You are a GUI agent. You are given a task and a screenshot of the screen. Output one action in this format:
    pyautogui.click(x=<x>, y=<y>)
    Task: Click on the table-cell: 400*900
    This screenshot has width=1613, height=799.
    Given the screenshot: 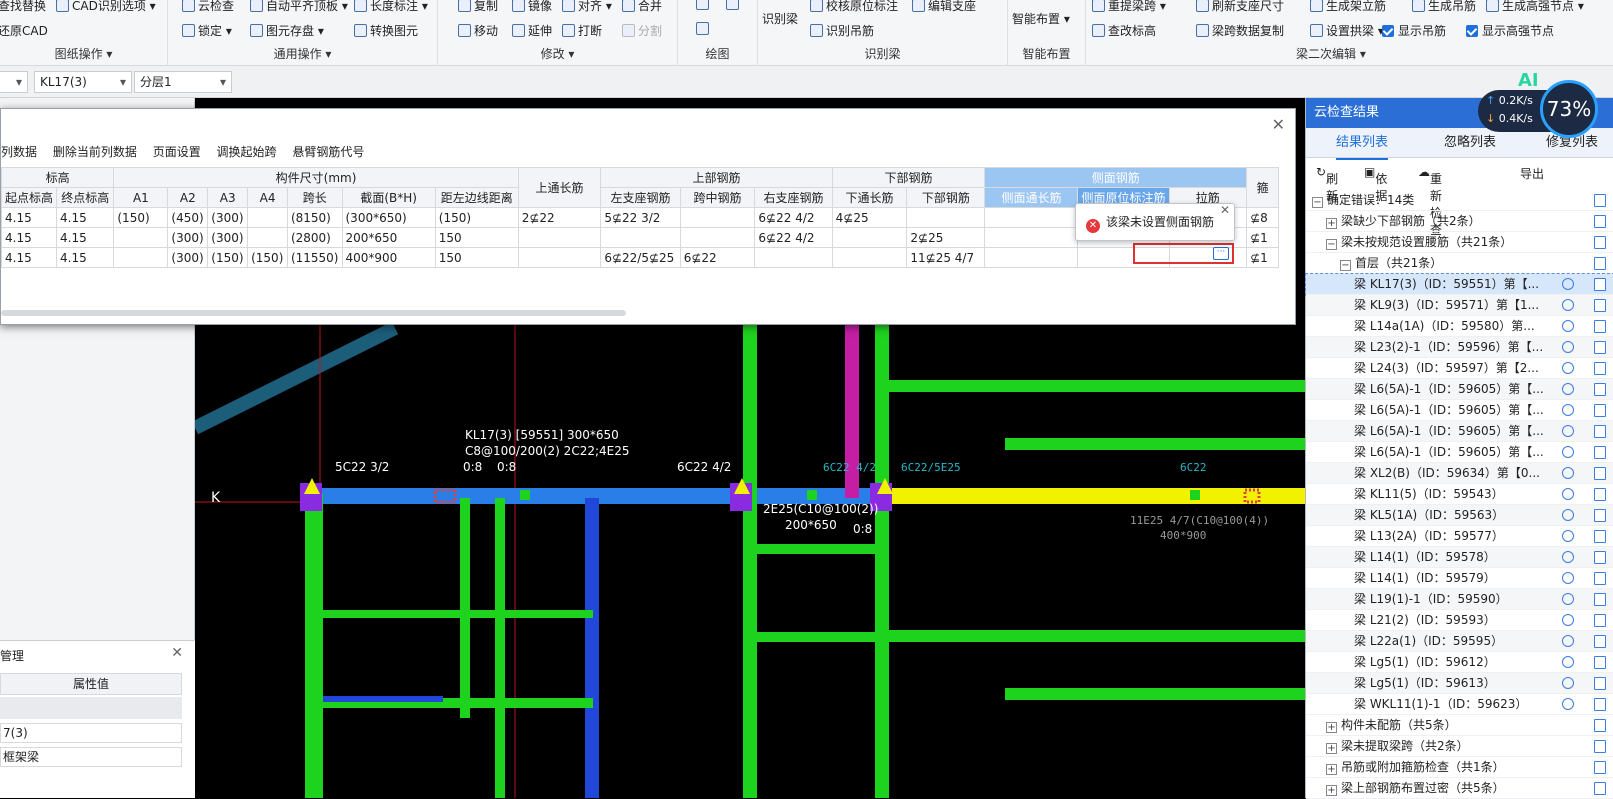 What is the action you would take?
    pyautogui.click(x=388, y=257)
    